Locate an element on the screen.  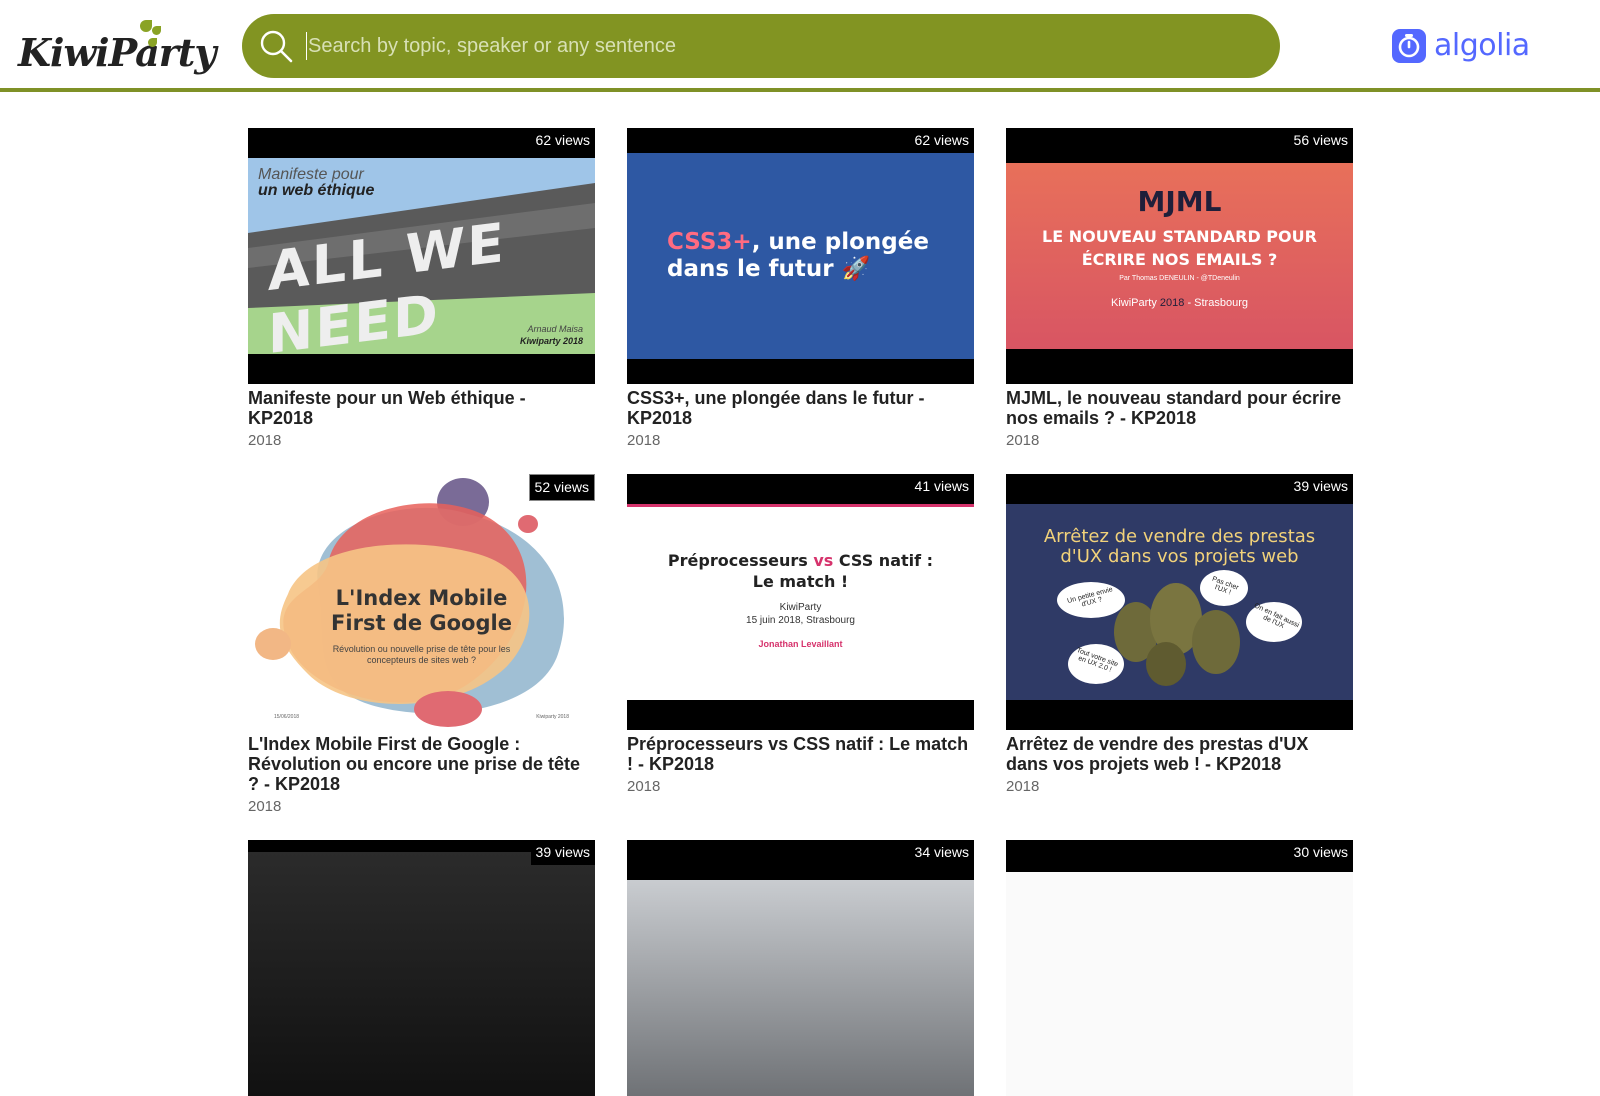
top-header: KiwiParty algolia is located at coordinates (800, 46).